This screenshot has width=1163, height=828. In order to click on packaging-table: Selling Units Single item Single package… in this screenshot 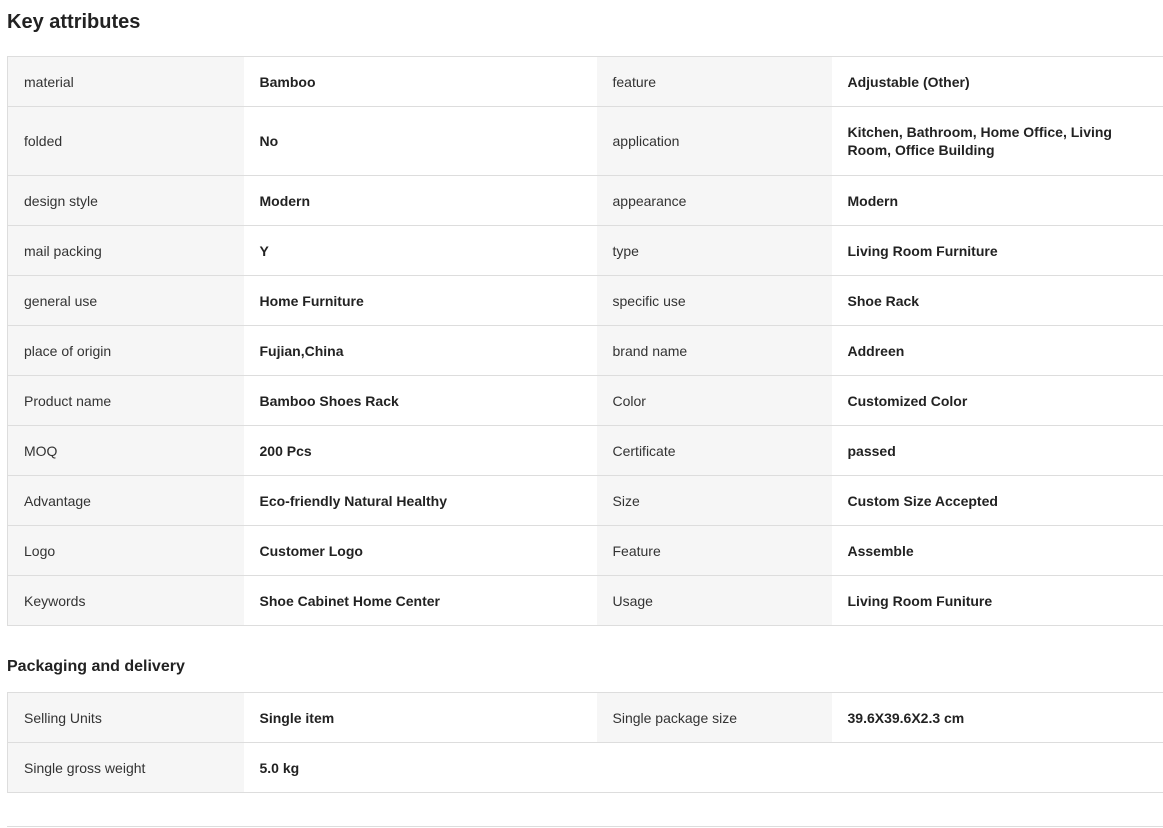, I will do `click(585, 742)`.